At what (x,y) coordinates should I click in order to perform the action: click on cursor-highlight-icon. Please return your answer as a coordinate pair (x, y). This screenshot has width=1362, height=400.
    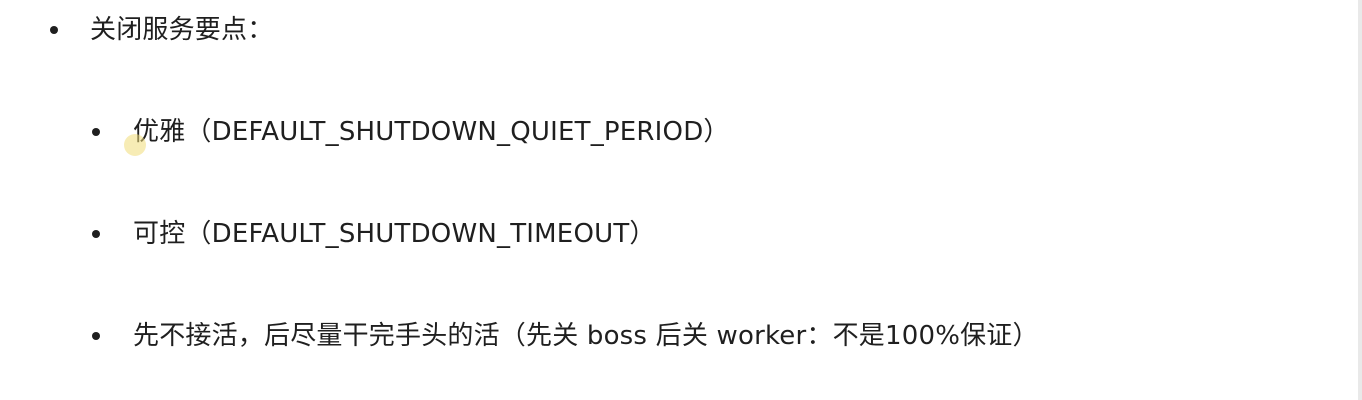
    Looking at the image, I should click on (135, 145).